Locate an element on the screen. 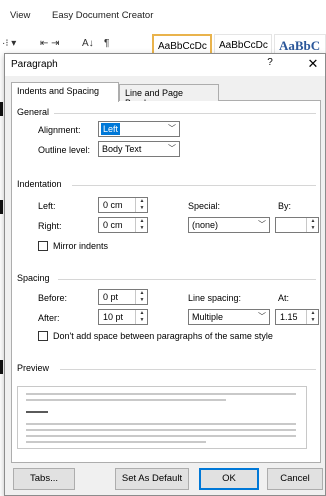 Image resolution: width=326 pixels, height=496 pixels. general-divider is located at coordinates (185, 113).